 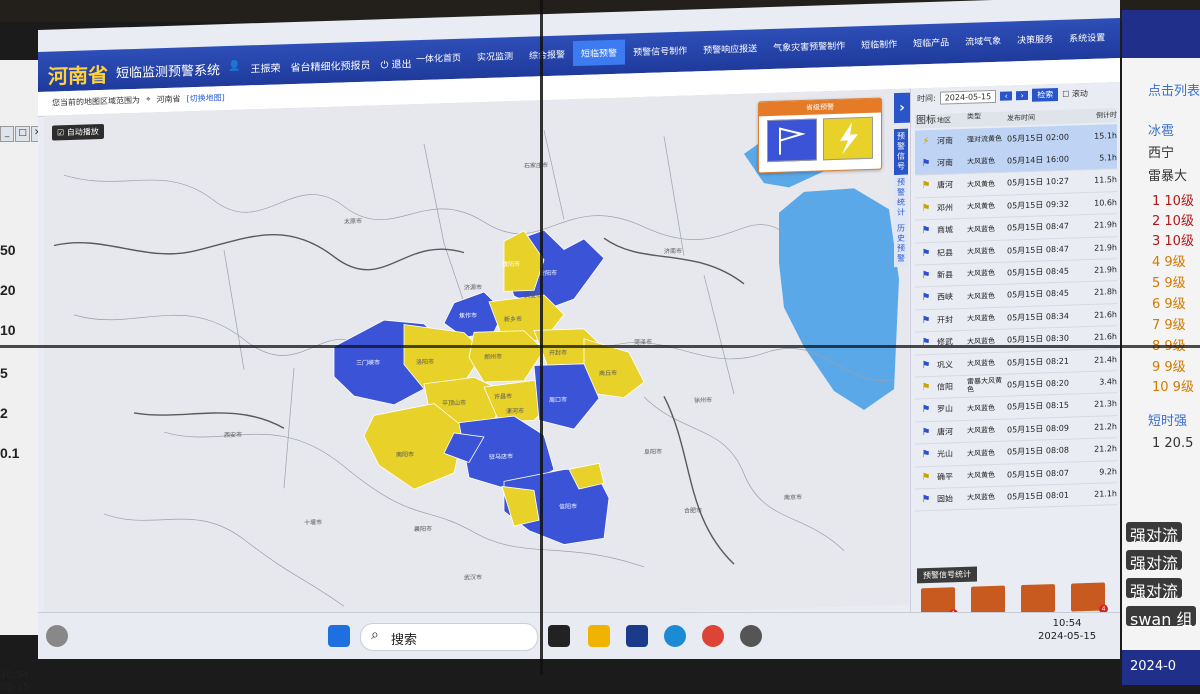 I want to click on start-menu-icon, so click(x=339, y=636).